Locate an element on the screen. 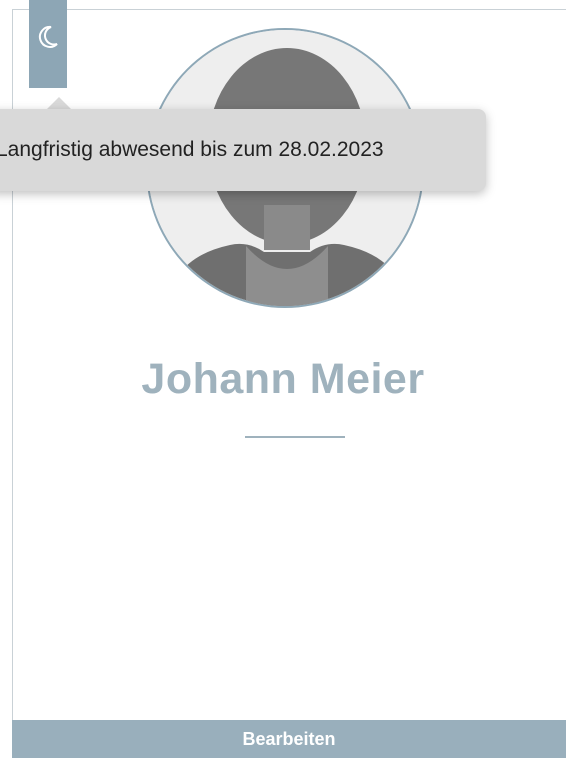 The height and width of the screenshot is (758, 566). name-divider is located at coordinates (295, 437).